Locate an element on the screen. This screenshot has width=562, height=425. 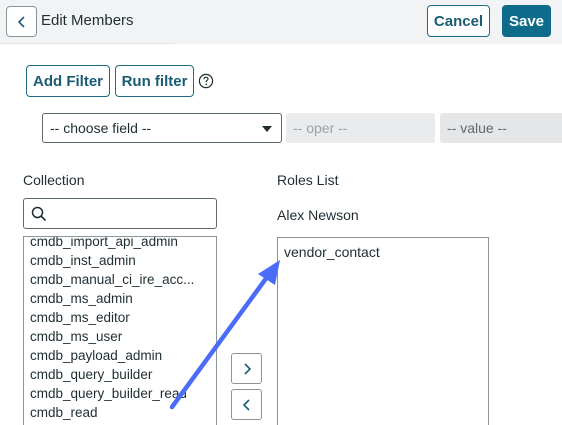
choose-field-value: -- choose field -- is located at coordinates (101, 128).